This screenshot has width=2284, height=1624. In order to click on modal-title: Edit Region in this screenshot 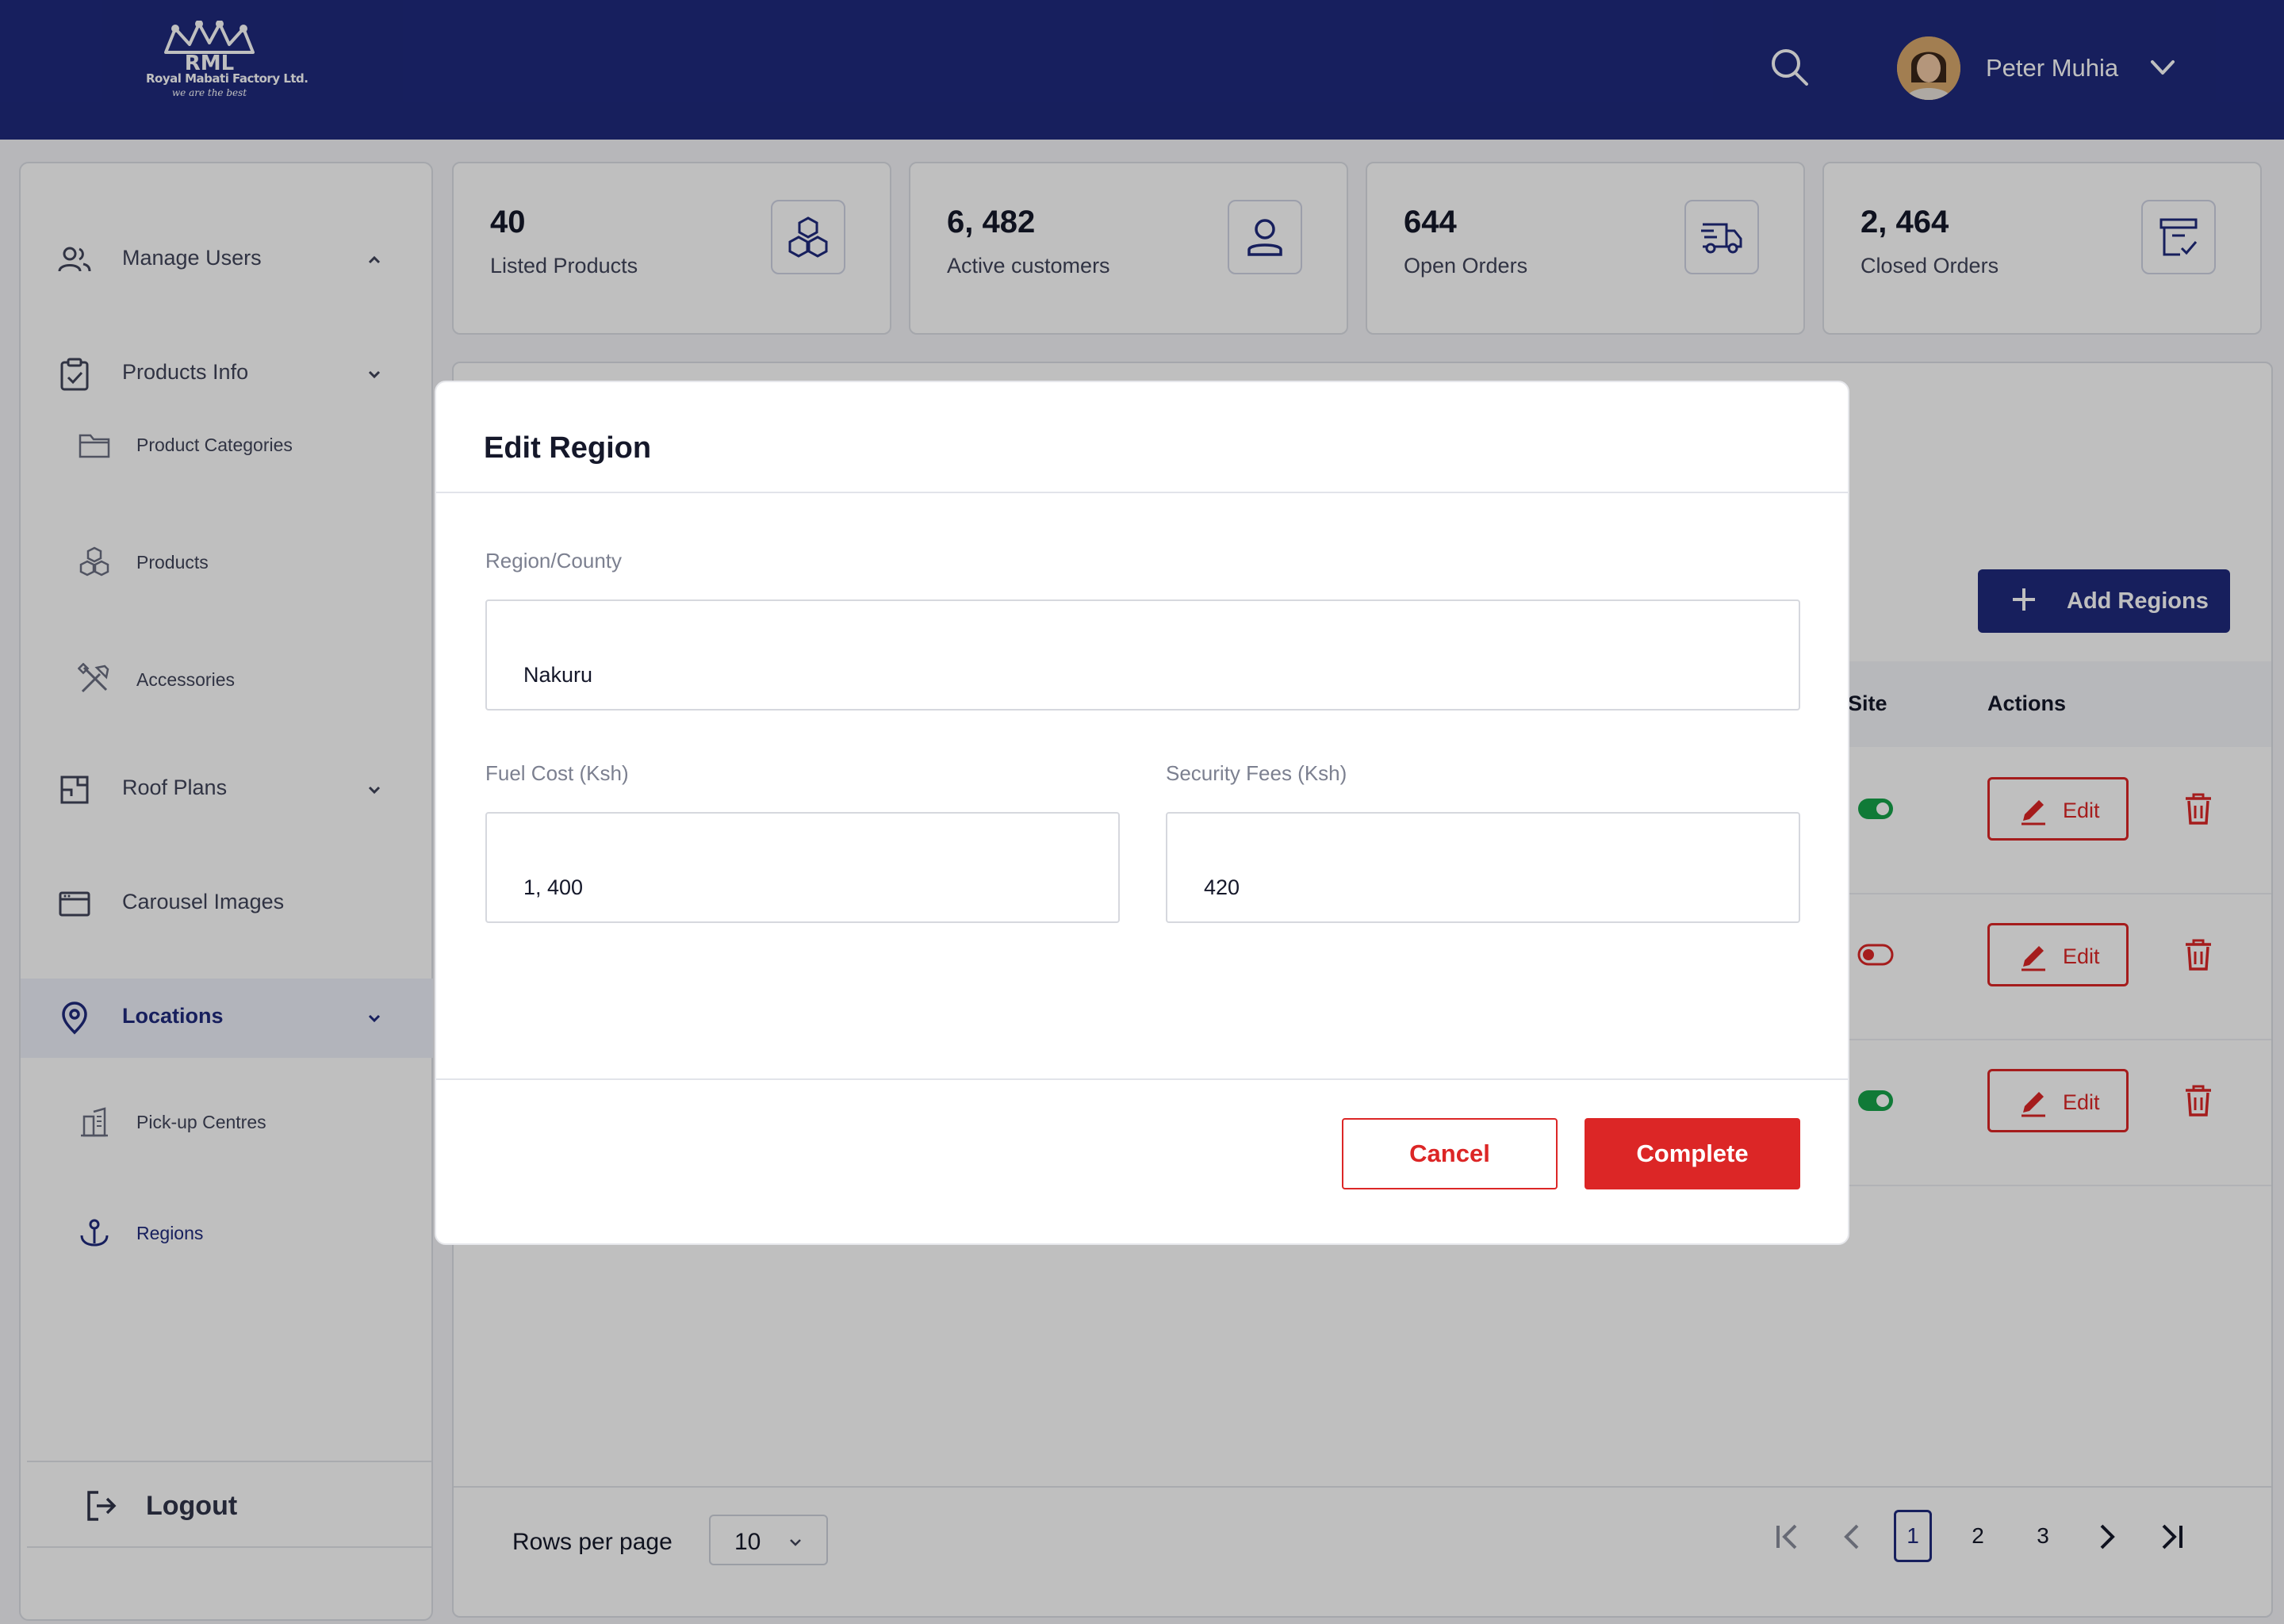, I will do `click(568, 448)`.